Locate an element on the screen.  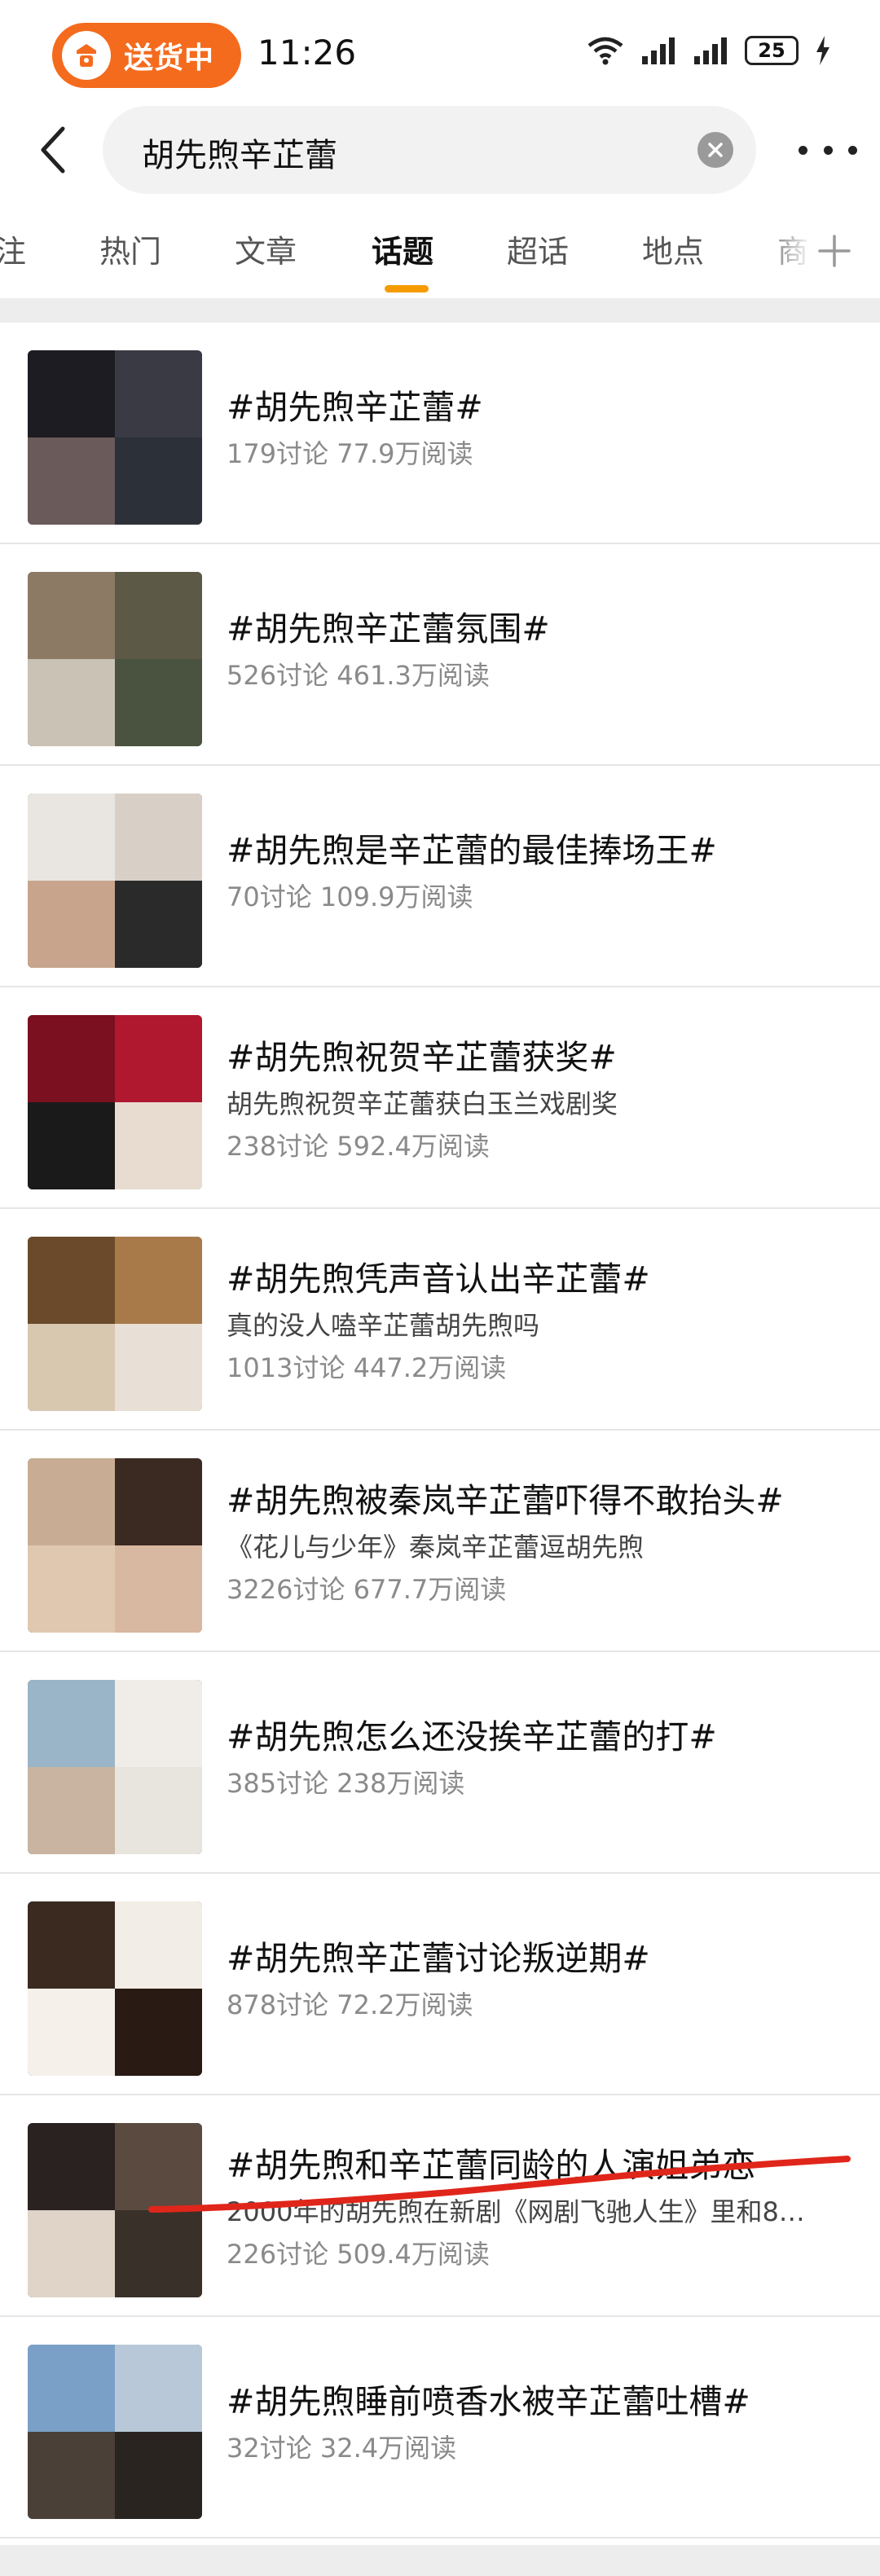
topic-item: #胡先煦辛芷蕾# 179讨论 77.9万阅读 is located at coordinates (440, 433).